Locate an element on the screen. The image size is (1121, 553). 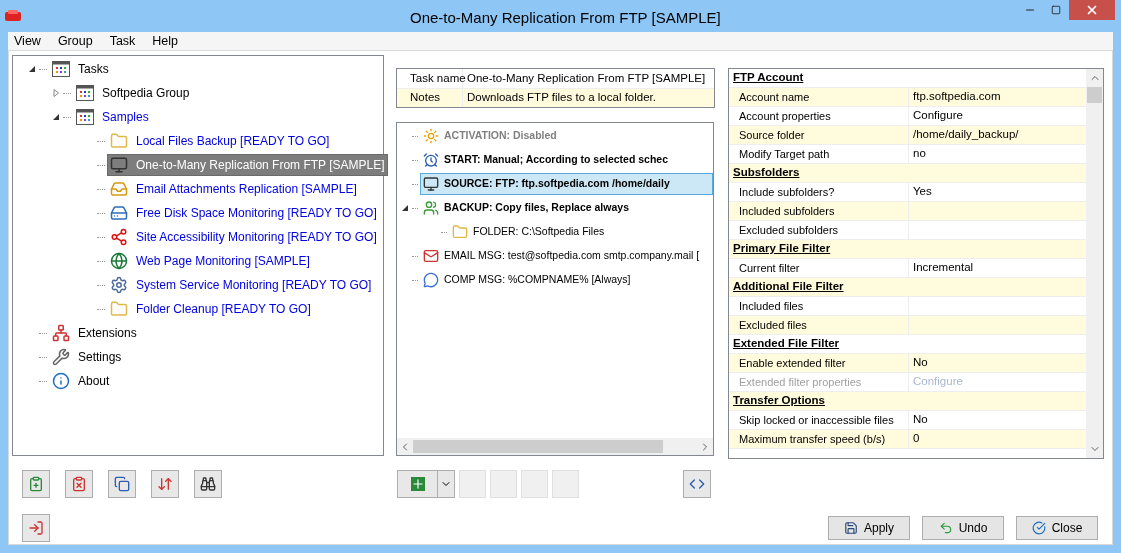
section-header: Transfer Options is located at coordinates (779, 401).